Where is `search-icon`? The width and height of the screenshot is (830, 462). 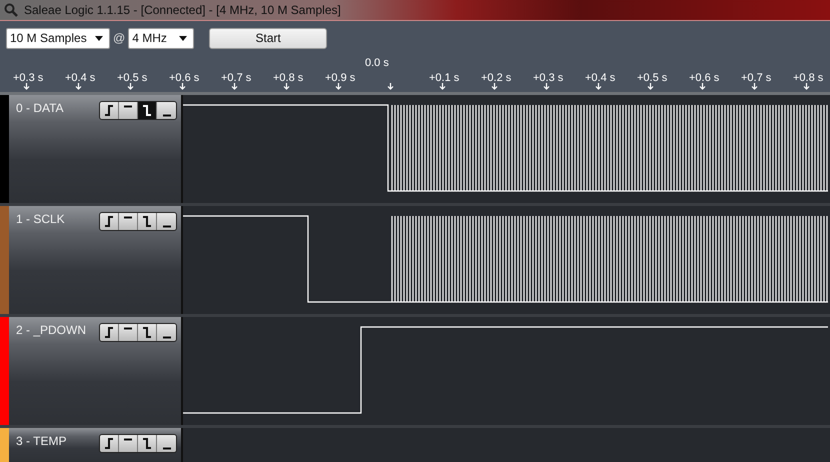
search-icon is located at coordinates (11, 10).